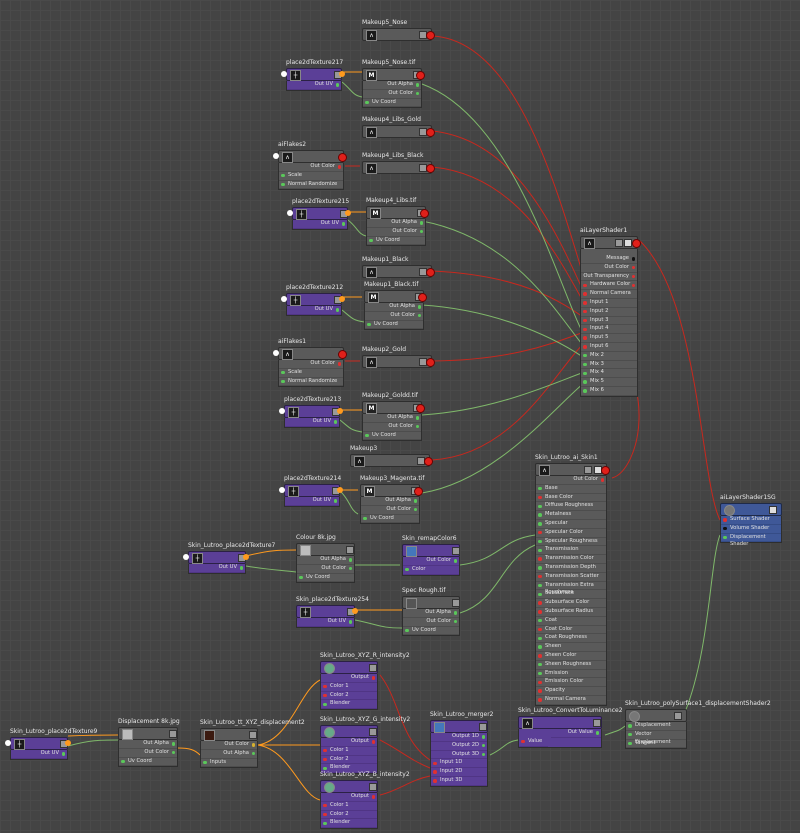 Image resolution: width=800 pixels, height=833 pixels. I want to click on makeup1-black-node: Makeup1_Black ʌ, so click(398, 267).